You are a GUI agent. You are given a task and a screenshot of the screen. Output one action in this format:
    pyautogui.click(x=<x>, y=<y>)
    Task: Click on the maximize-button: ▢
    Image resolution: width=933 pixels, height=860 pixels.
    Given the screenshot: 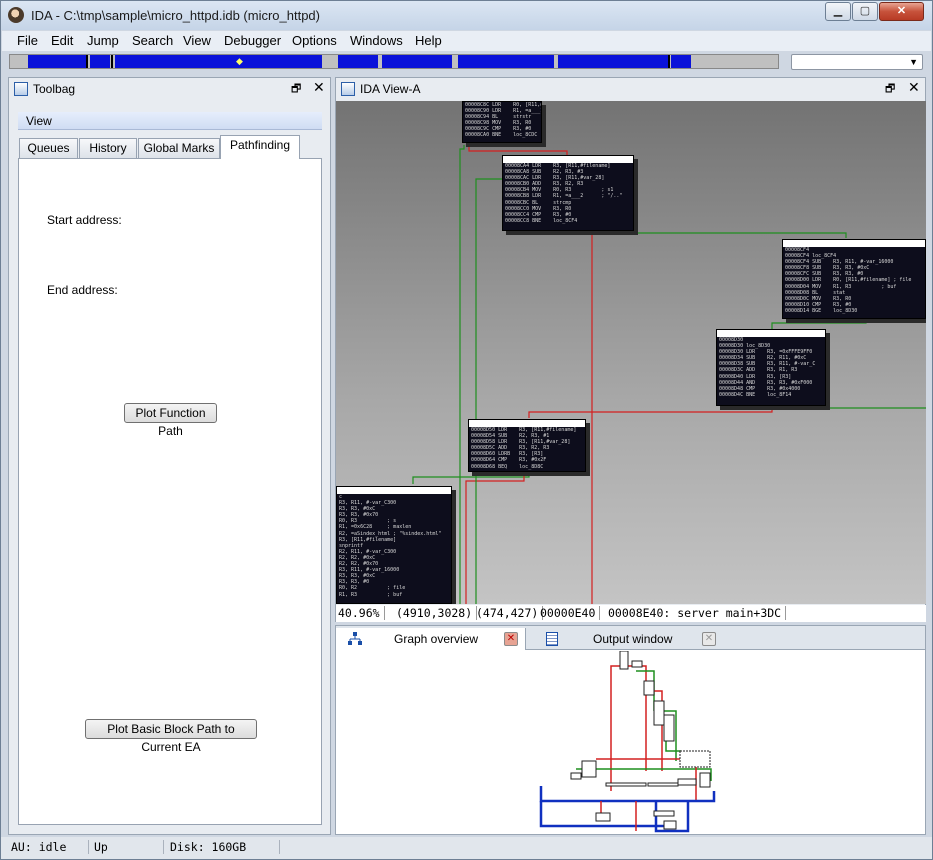 What is the action you would take?
    pyautogui.click(x=865, y=11)
    